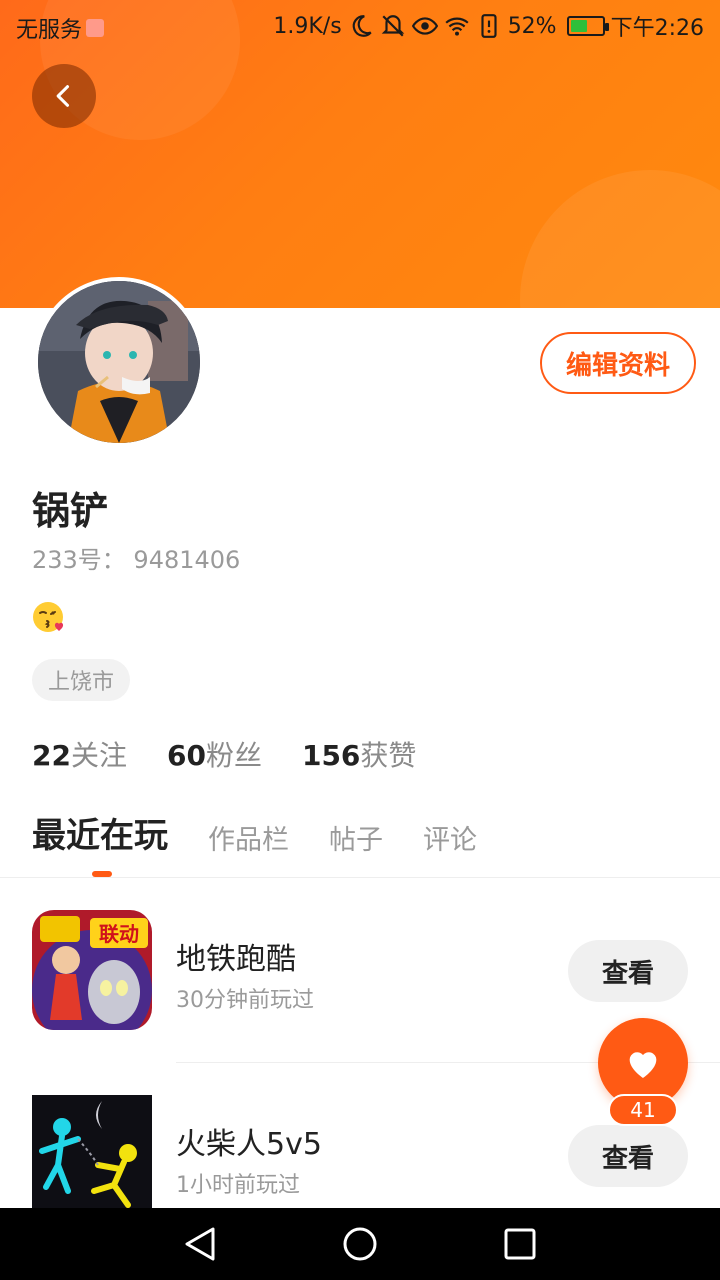  I want to click on status-bar: 无服务 1.9K/s 52% 下午2:26, so click(360, 25).